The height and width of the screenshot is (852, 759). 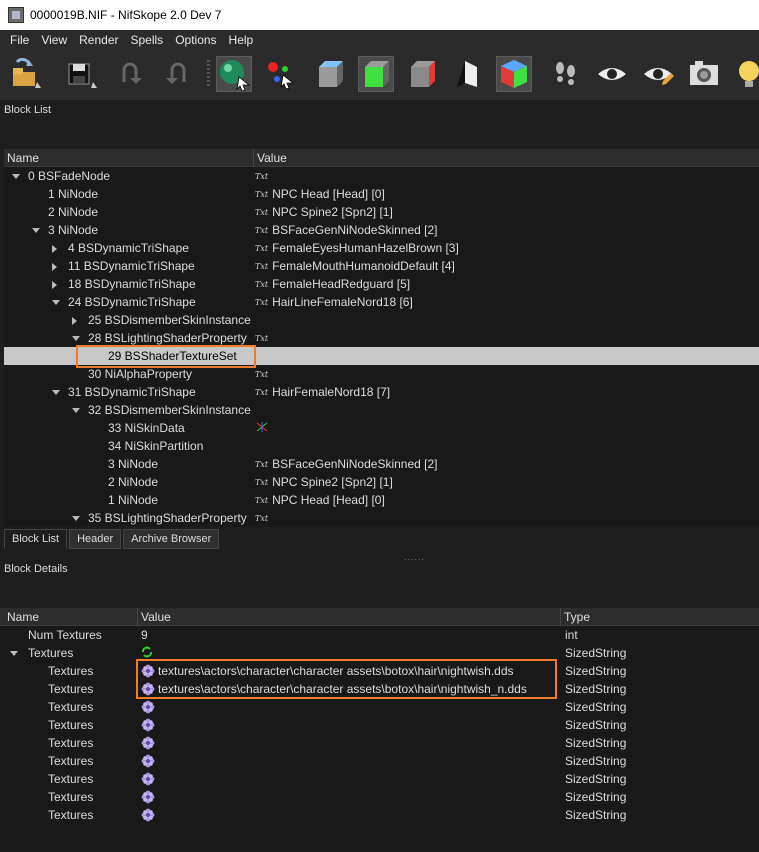 I want to click on select-object-button, so click(x=234, y=74).